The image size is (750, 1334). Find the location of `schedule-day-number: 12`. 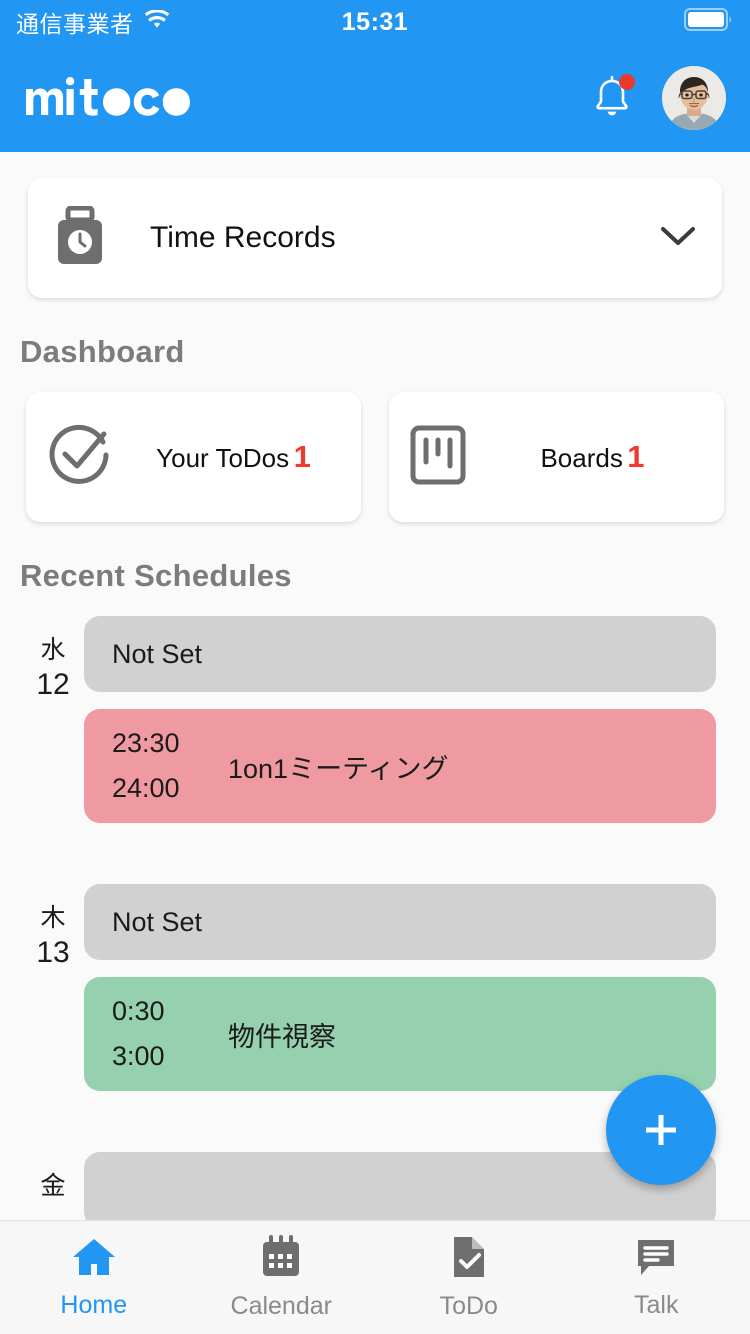

schedule-day-number: 12 is located at coordinates (53, 684).